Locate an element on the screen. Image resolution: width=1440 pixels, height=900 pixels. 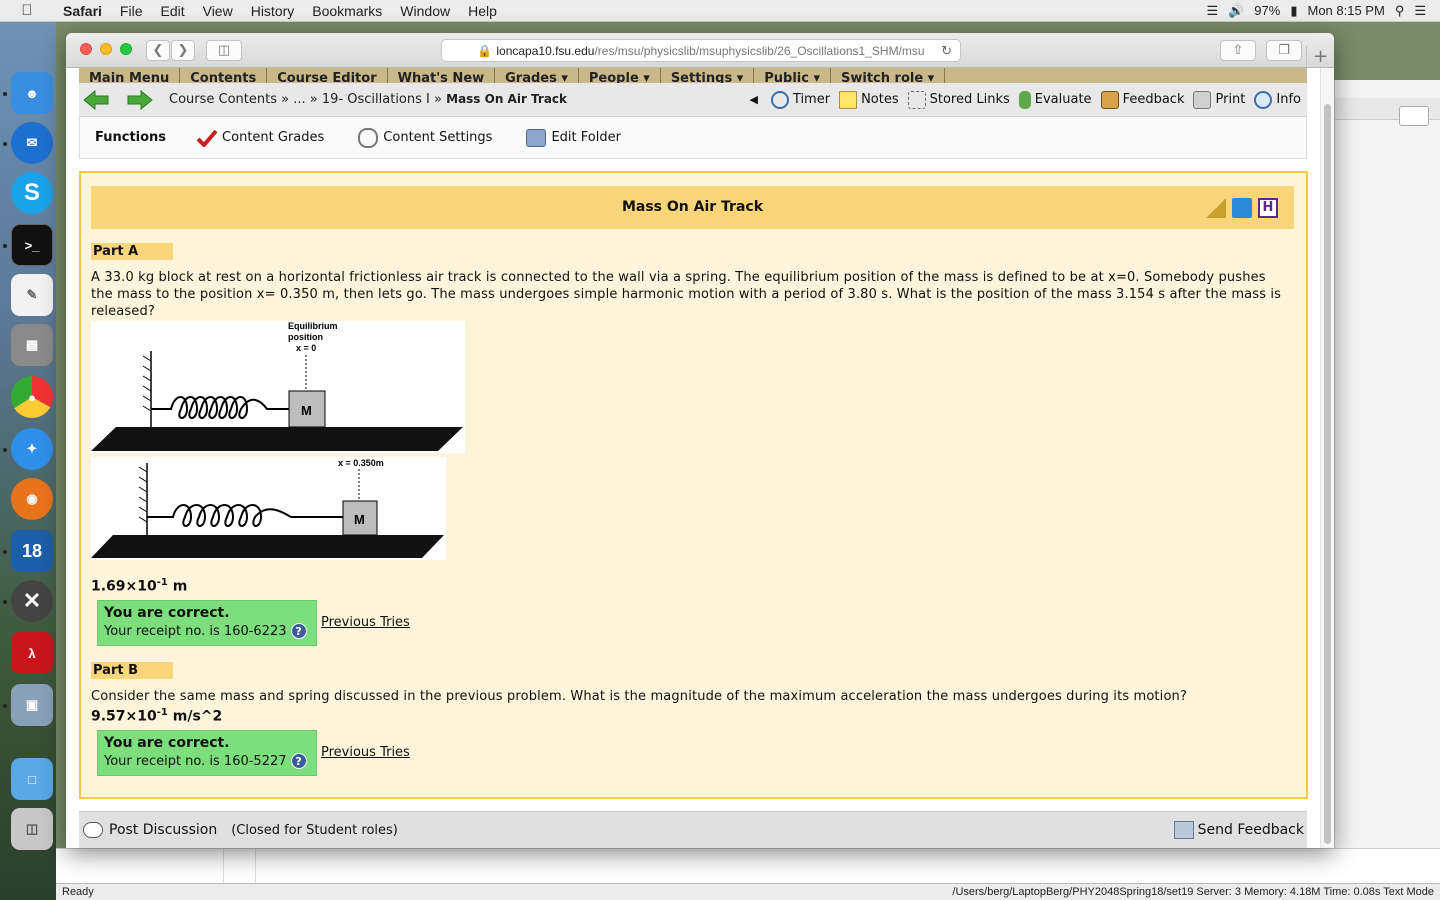
folder-icon: □ is located at coordinates (32, 779).